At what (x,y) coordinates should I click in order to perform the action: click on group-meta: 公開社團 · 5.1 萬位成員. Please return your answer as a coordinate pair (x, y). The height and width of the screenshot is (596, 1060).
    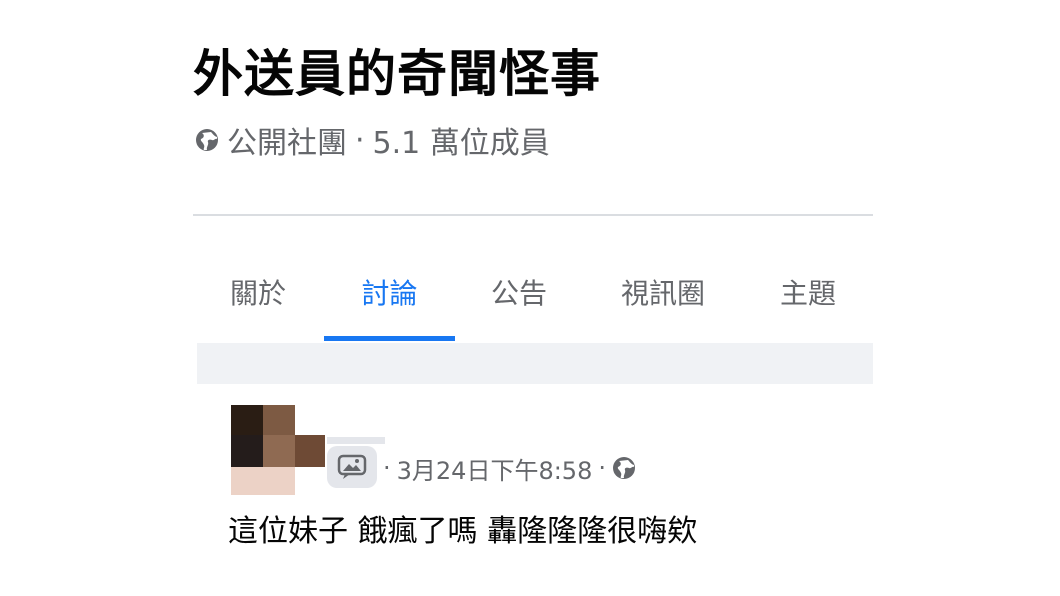
    Looking at the image, I should click on (372, 140).